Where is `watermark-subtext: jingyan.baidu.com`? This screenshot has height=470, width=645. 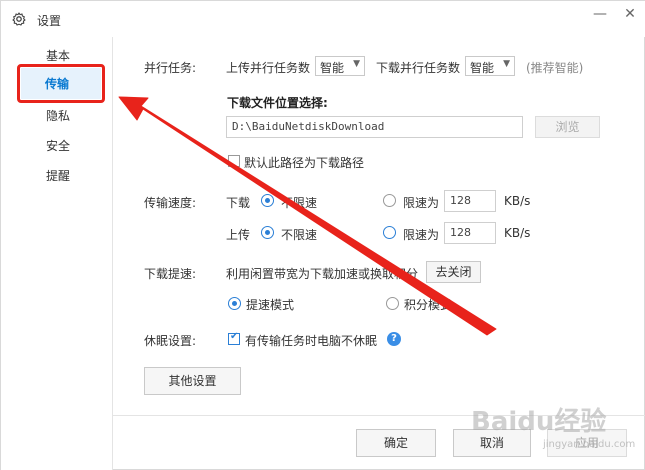
watermark-subtext: jingyan.baidu.com is located at coordinates (589, 444).